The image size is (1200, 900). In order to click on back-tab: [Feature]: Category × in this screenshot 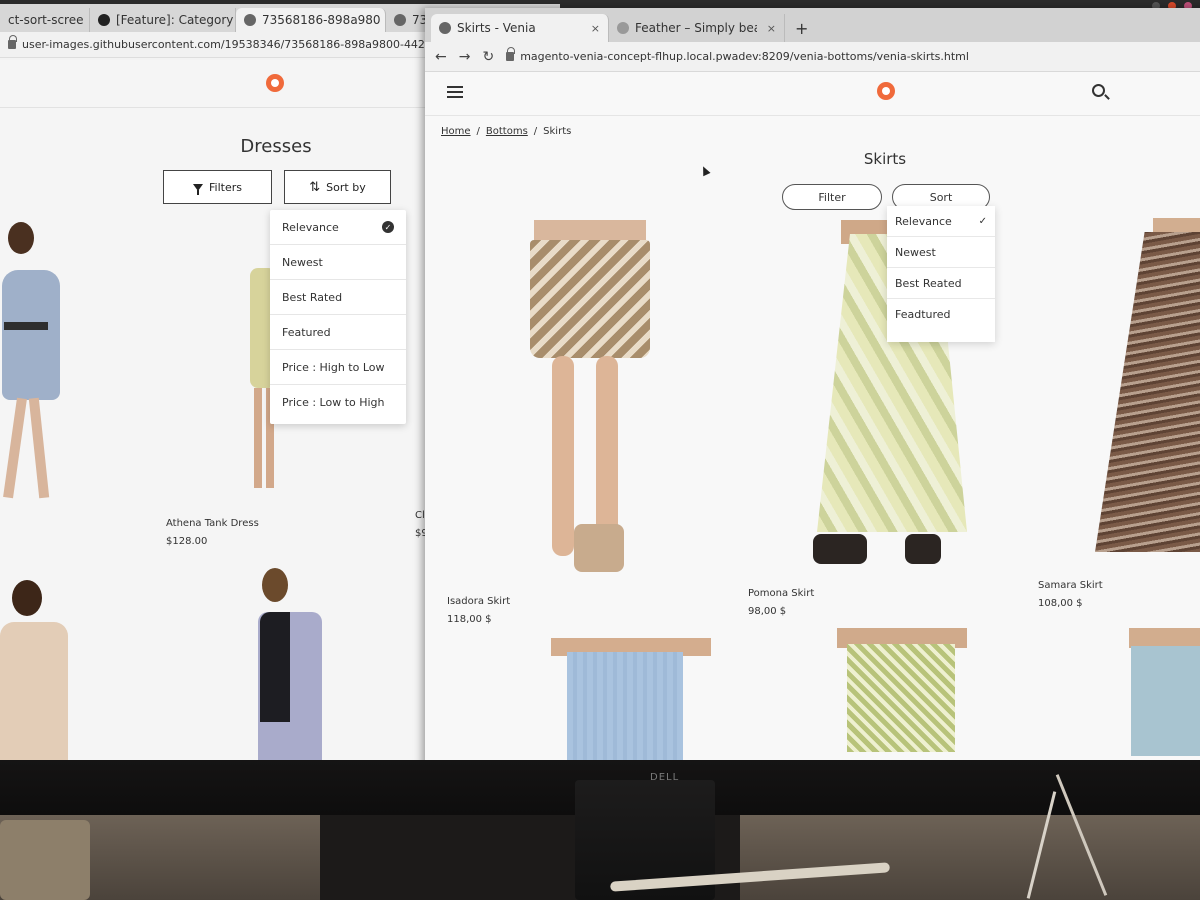, I will do `click(163, 20)`.